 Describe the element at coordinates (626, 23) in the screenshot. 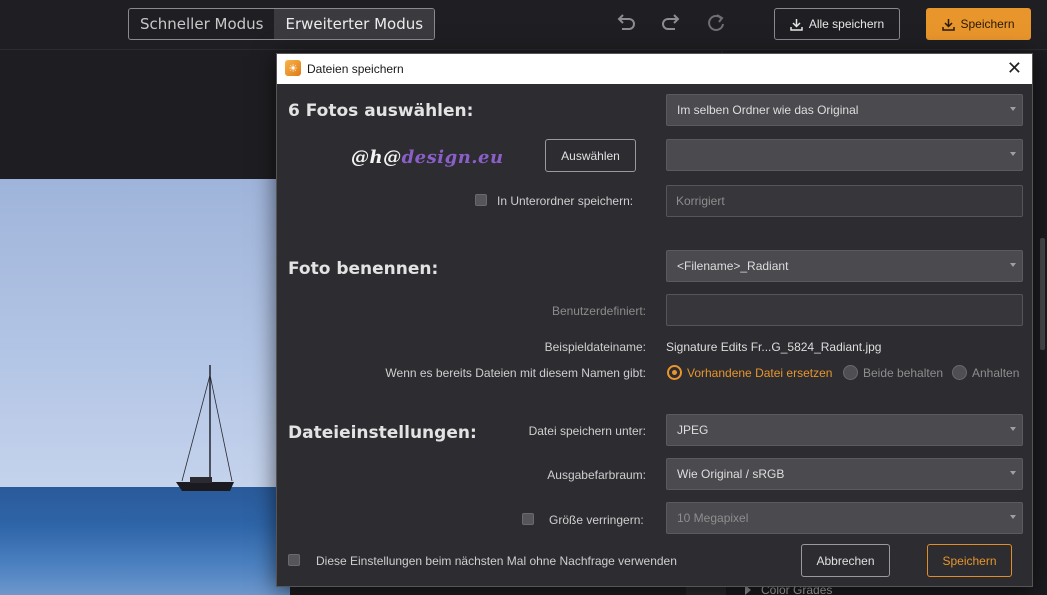

I see `undo-icon` at that location.